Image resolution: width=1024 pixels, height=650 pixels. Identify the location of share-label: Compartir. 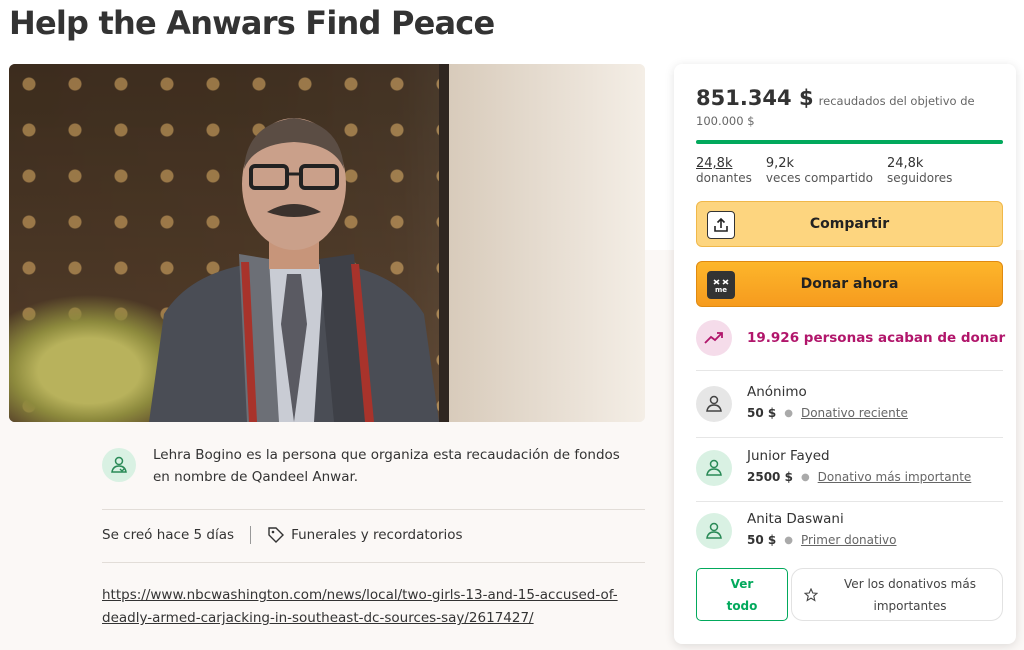
(849, 224).